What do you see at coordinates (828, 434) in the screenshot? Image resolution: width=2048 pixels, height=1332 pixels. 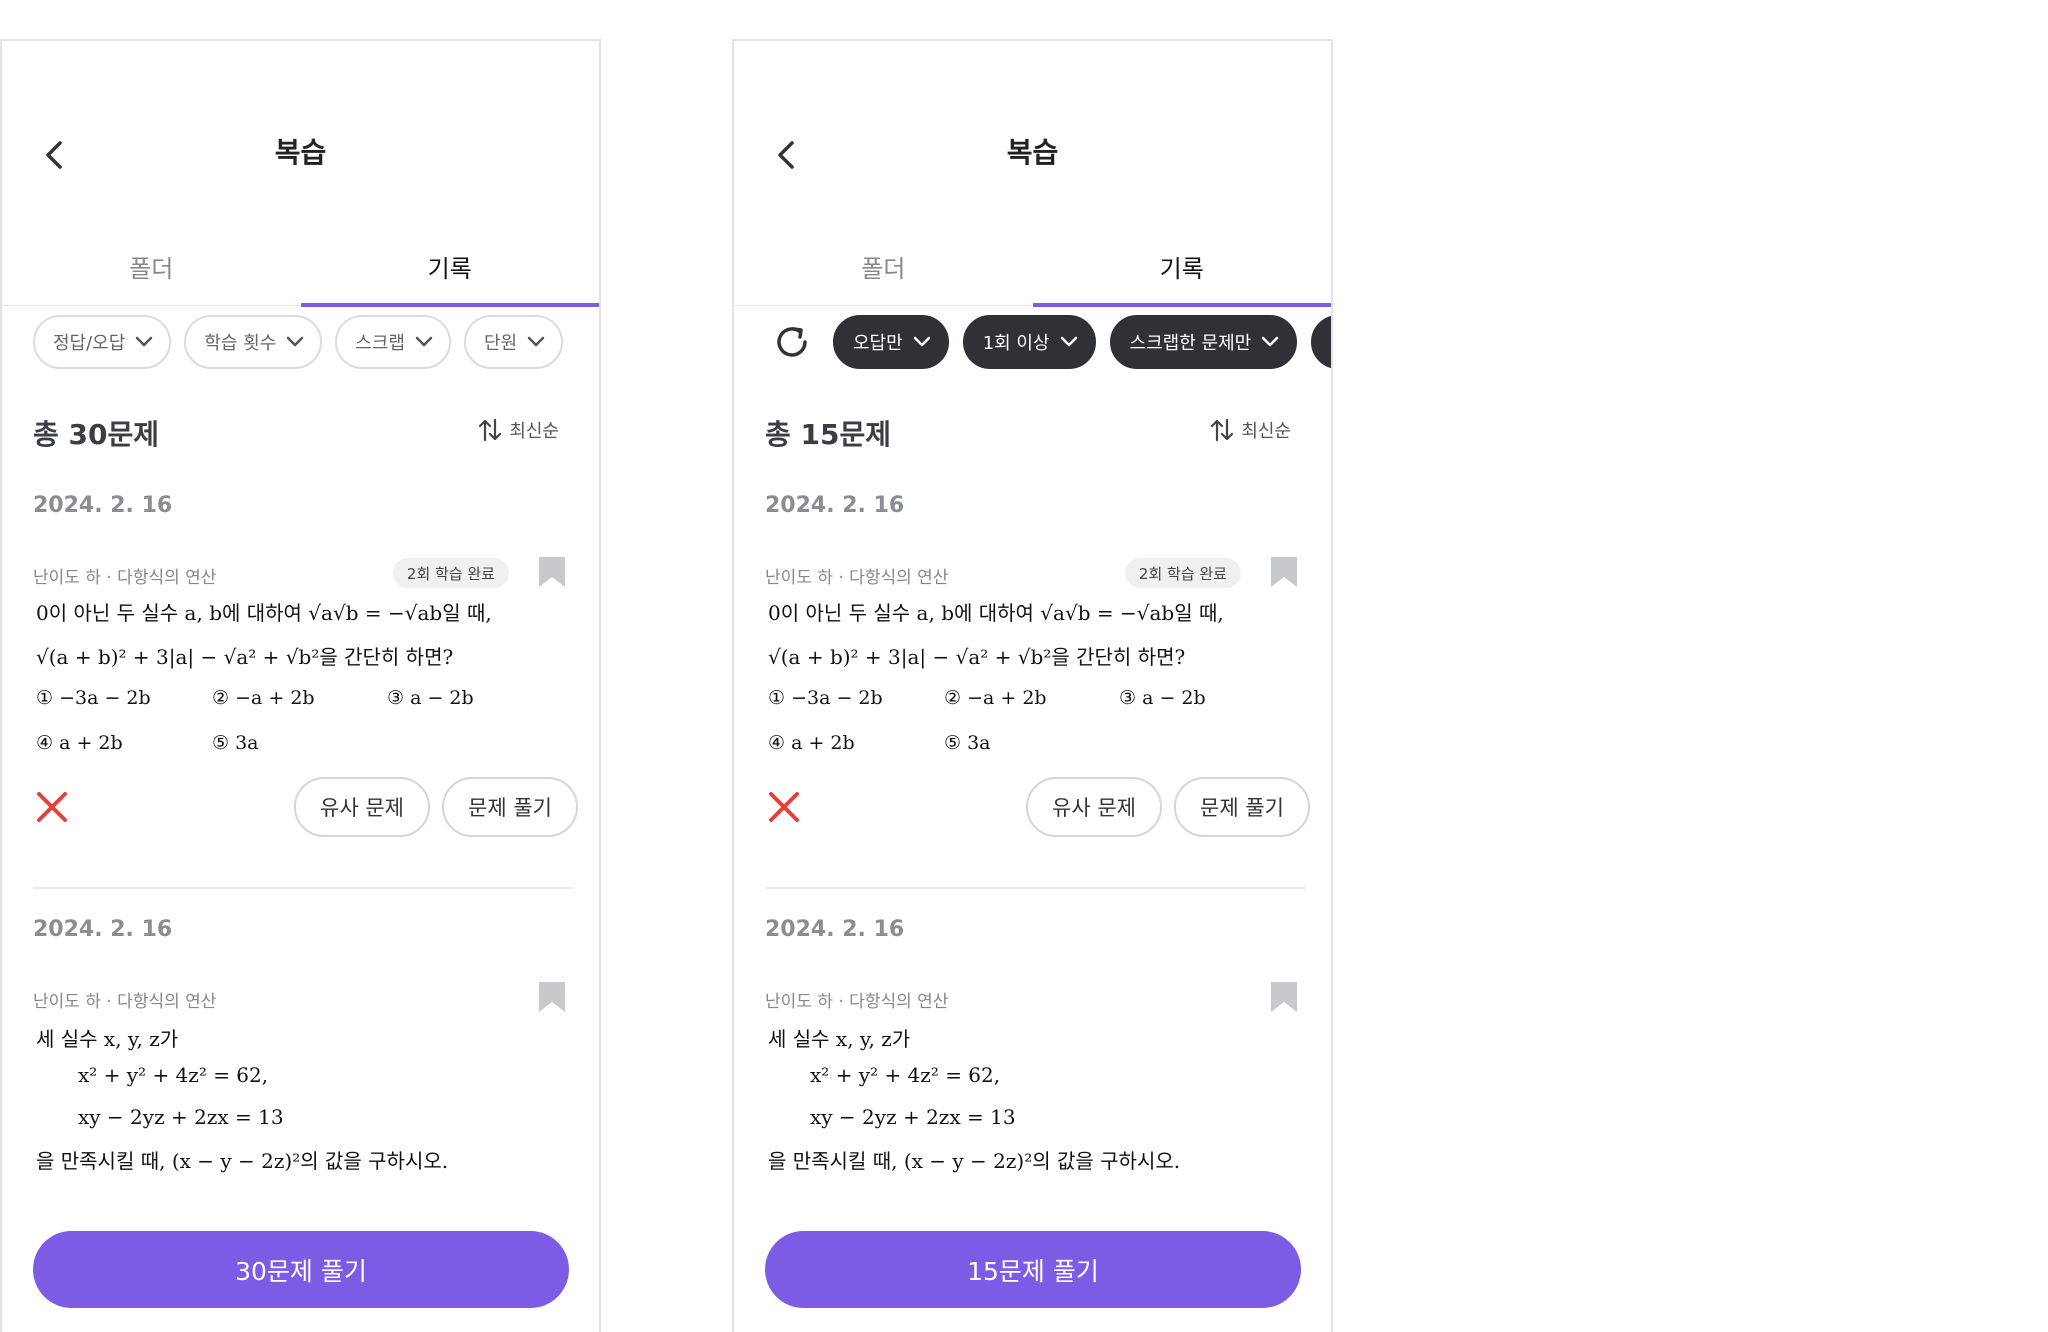 I see `total-count: 총 15문제` at bounding box center [828, 434].